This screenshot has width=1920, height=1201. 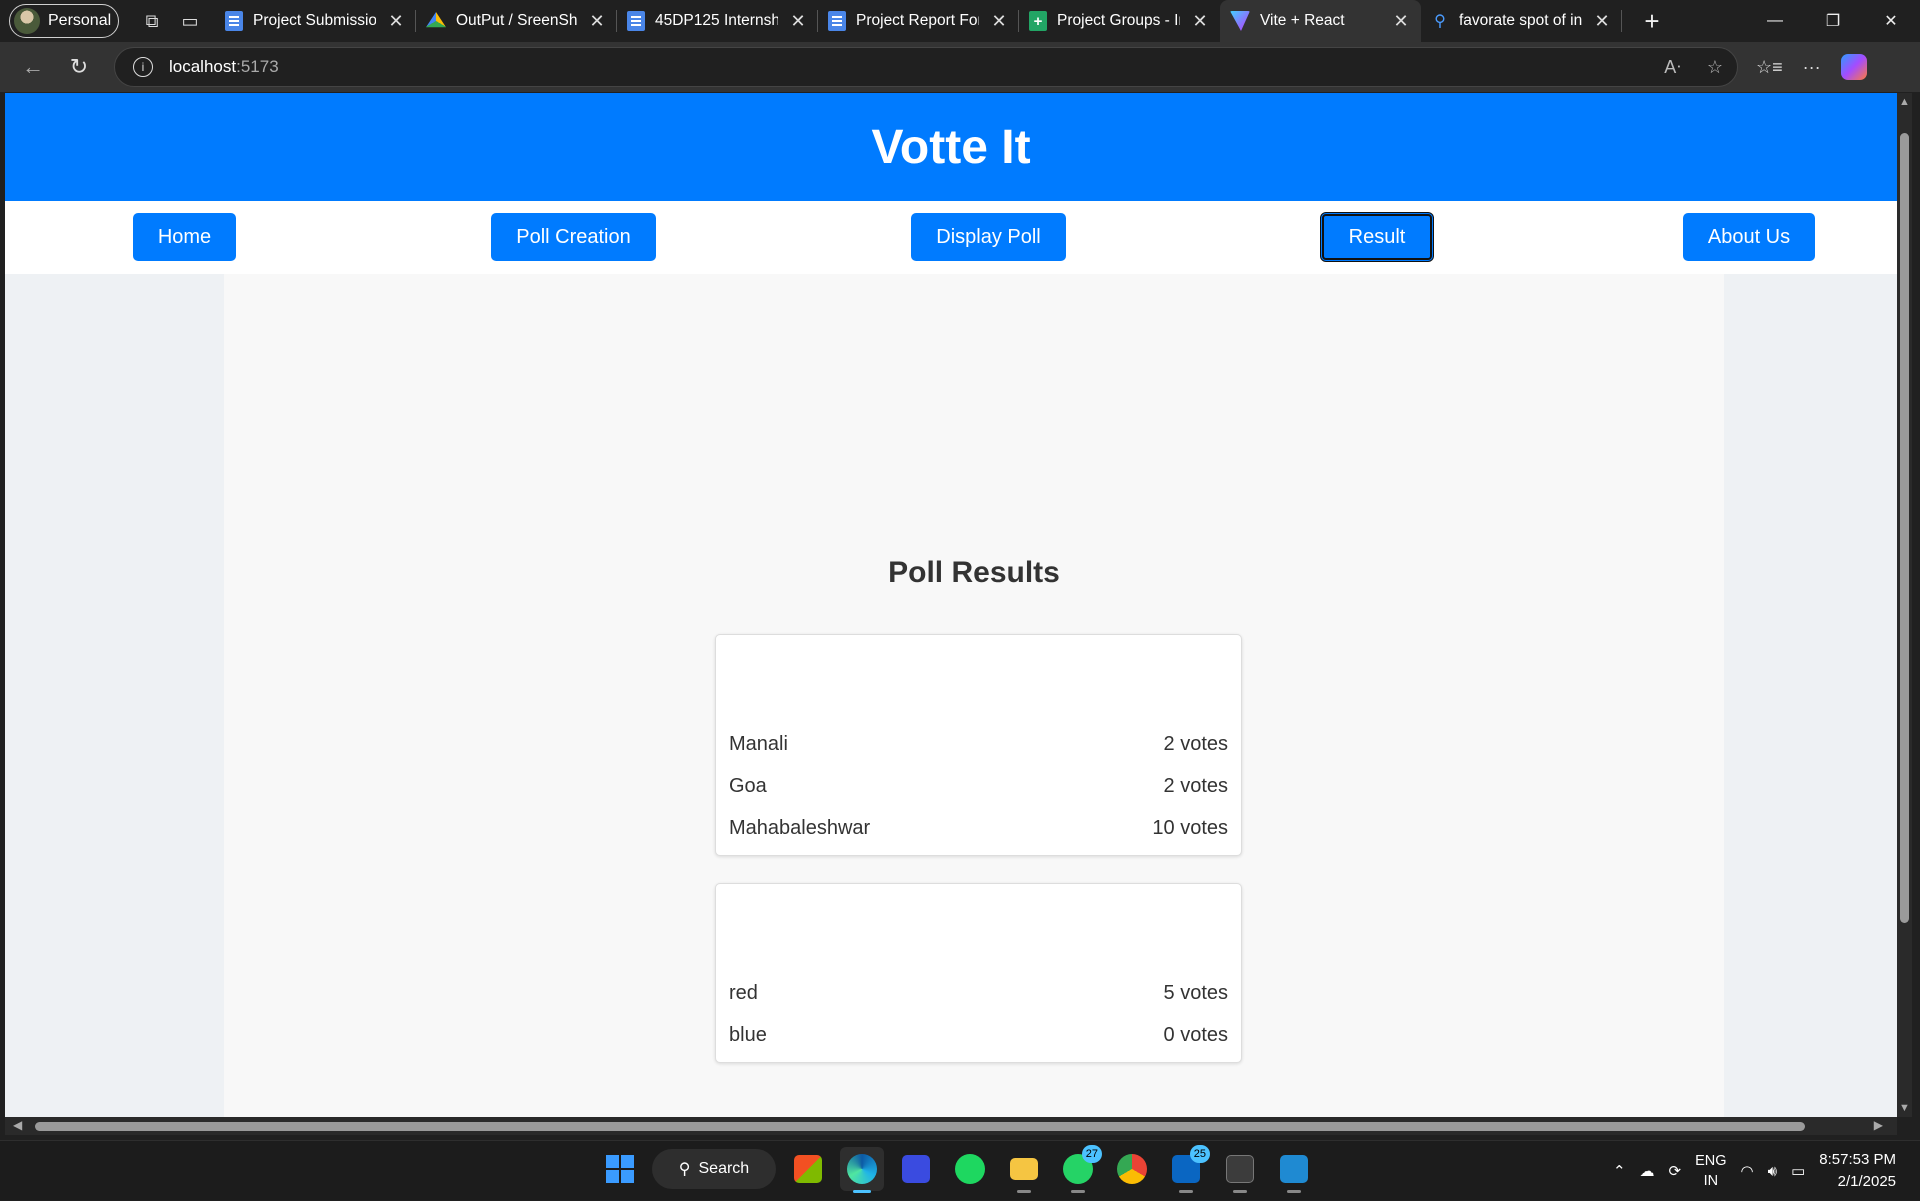 What do you see at coordinates (1878, 1125) in the screenshot?
I see `scroll-right-icon: ▶` at bounding box center [1878, 1125].